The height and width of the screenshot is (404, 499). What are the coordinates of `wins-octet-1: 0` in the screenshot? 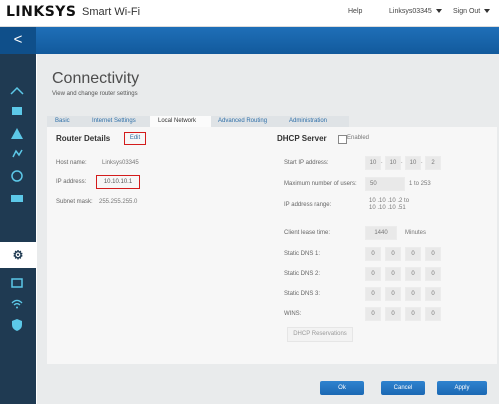 It's located at (373, 314).